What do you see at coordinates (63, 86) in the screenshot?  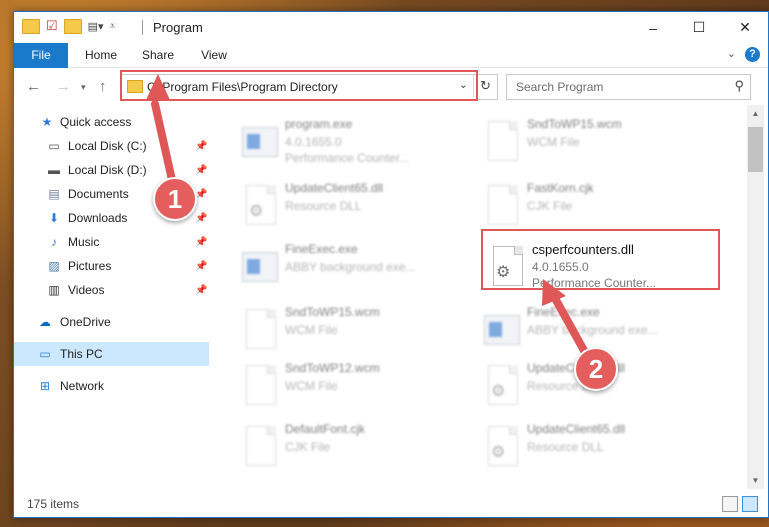 I see `forward-arrow-icon: →` at bounding box center [63, 86].